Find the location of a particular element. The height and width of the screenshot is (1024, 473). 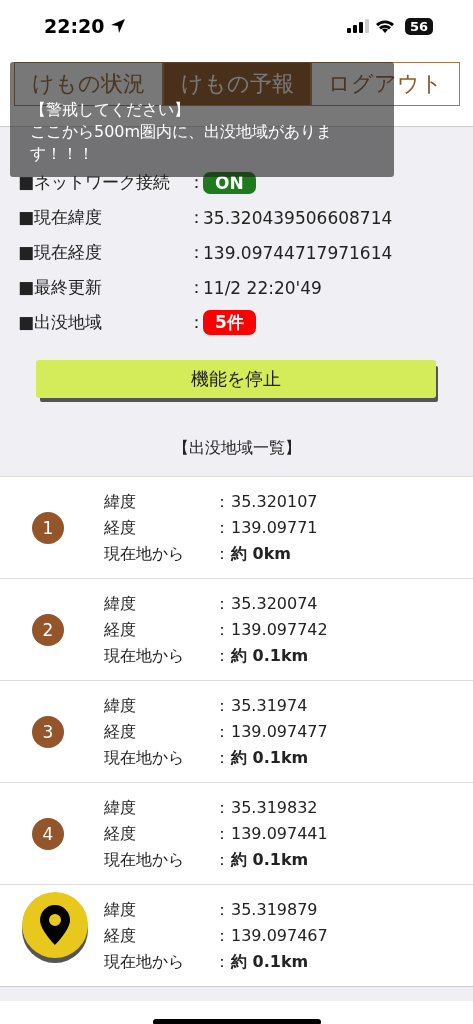

area-value: 139.09771 is located at coordinates (274, 527).